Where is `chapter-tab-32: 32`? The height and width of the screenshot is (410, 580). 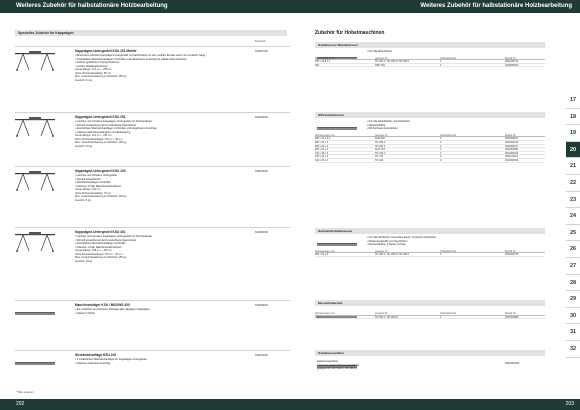 chapter-tab-32: 32 is located at coordinates (573, 349).